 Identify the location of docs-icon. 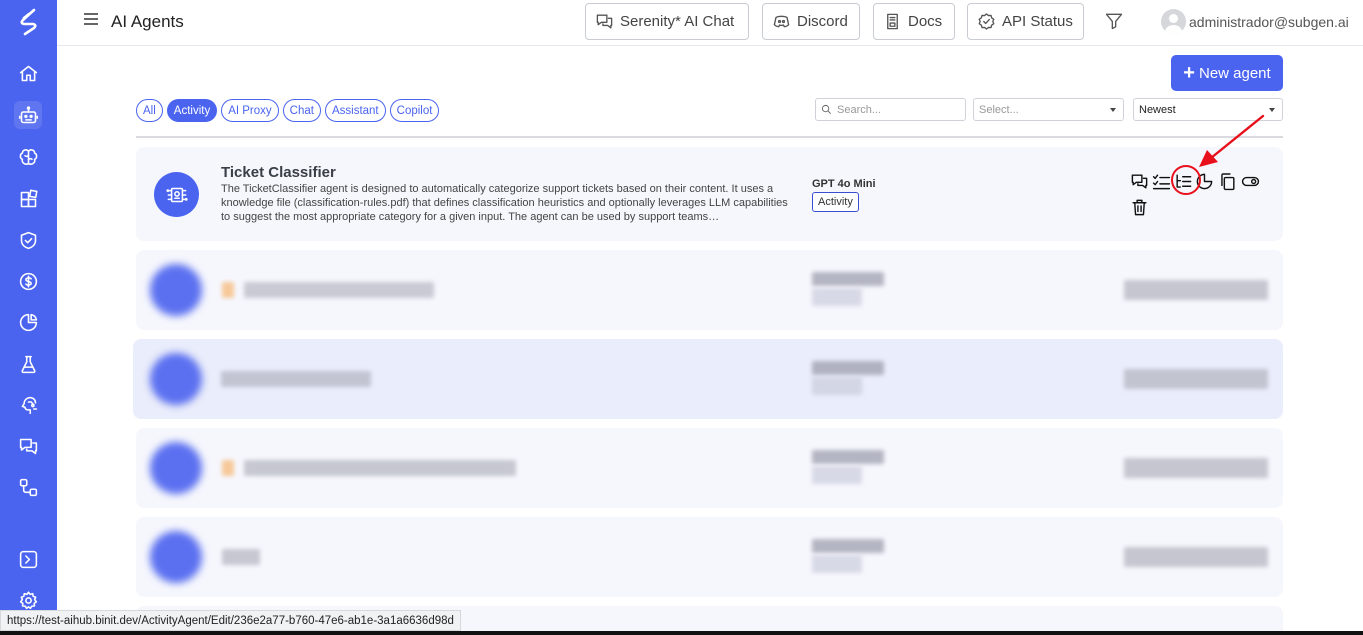
(892, 21).